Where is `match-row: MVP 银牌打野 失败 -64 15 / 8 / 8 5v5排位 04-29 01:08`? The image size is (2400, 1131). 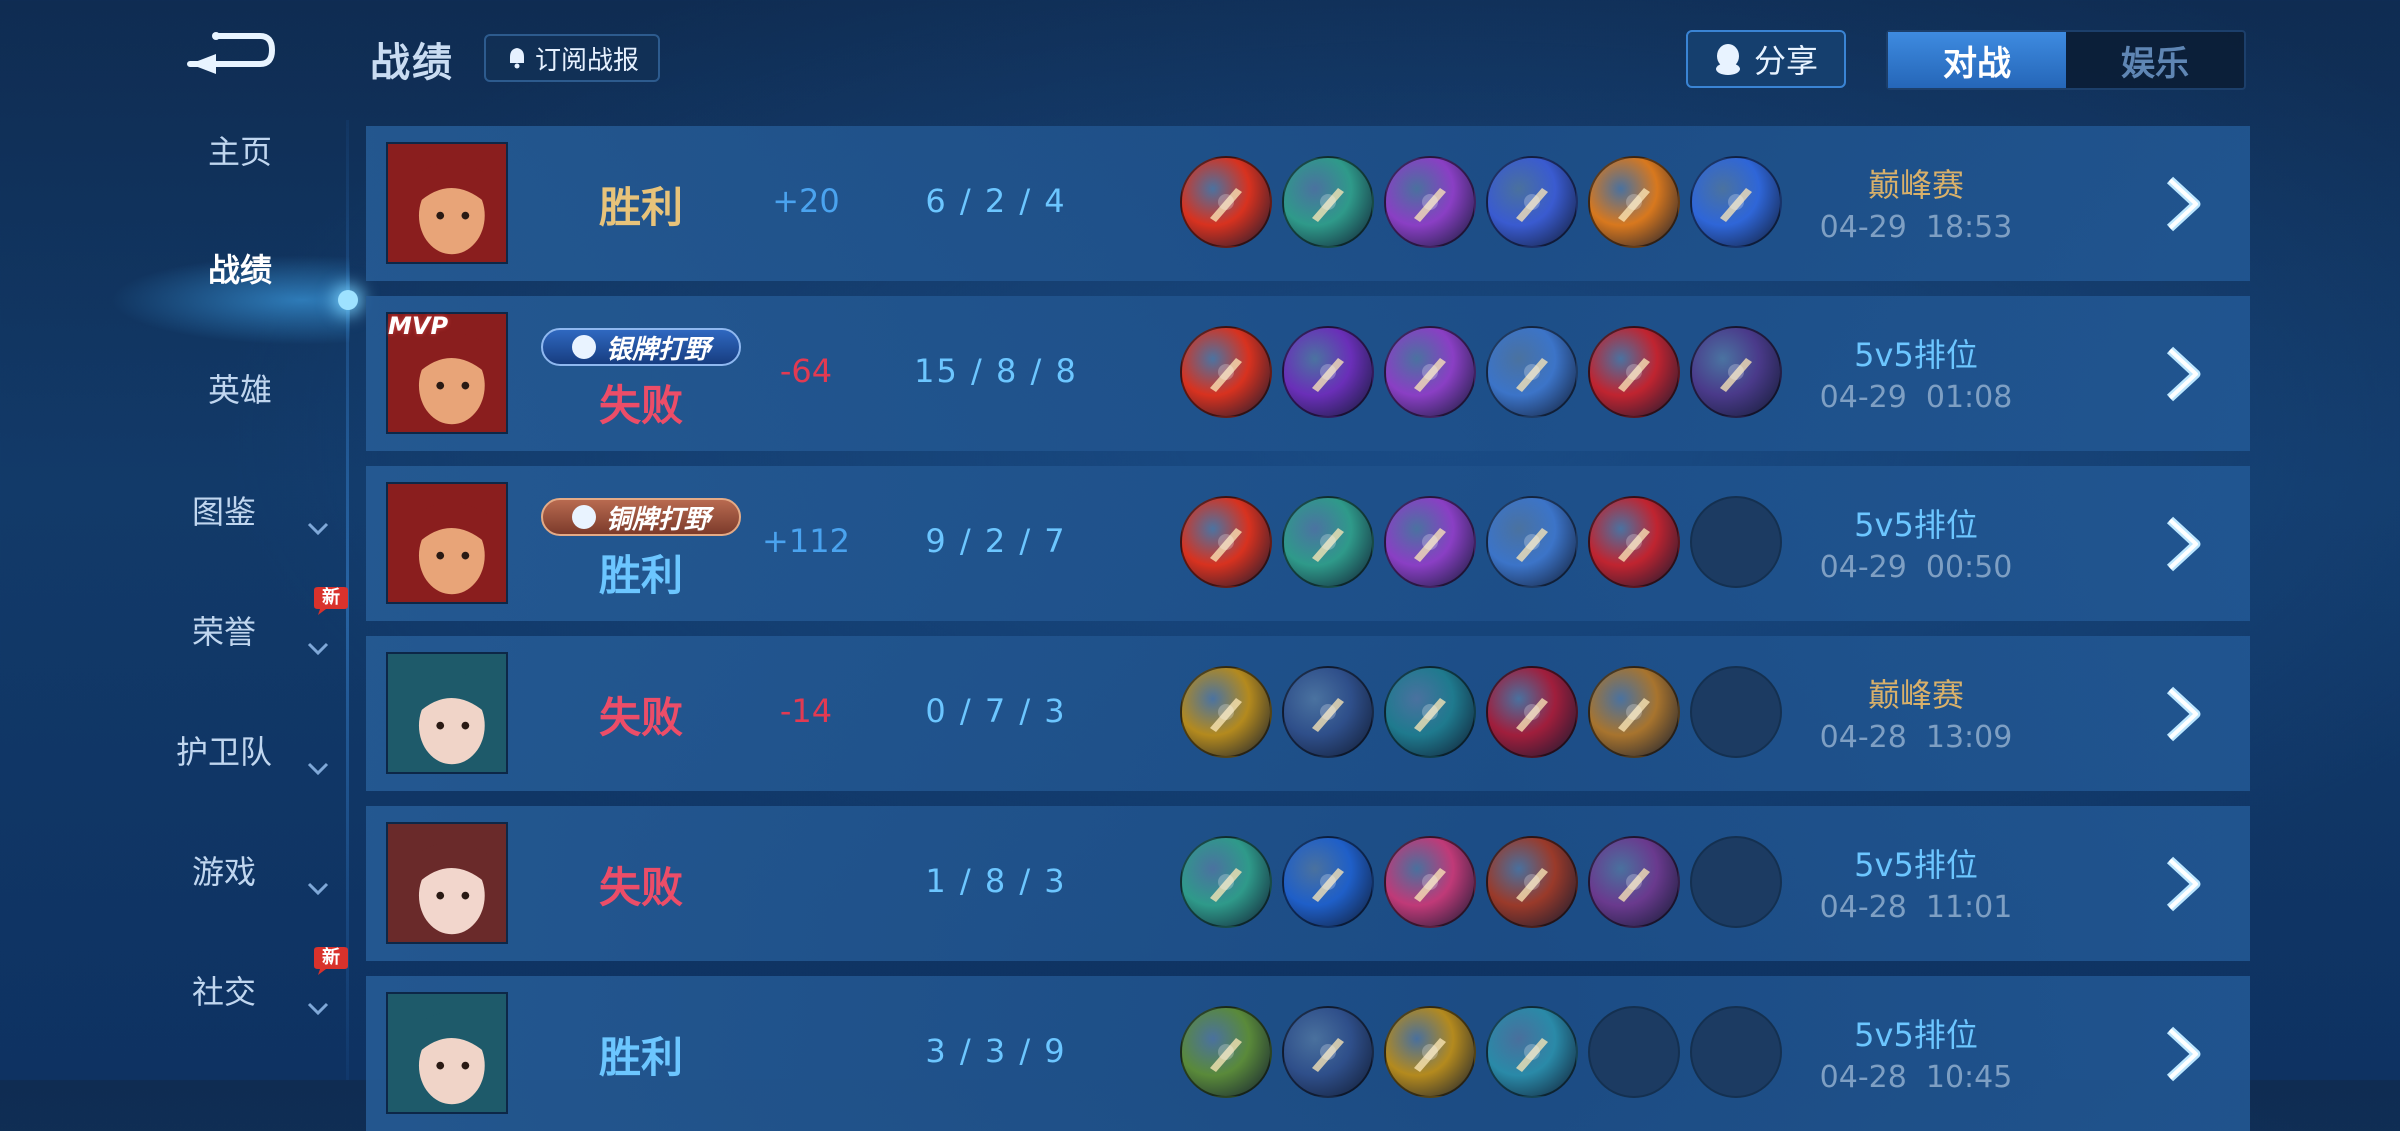 match-row: MVP 银牌打野 失败 -64 15 / 8 / 8 5v5排位 04-29 01:08 is located at coordinates (1308, 373).